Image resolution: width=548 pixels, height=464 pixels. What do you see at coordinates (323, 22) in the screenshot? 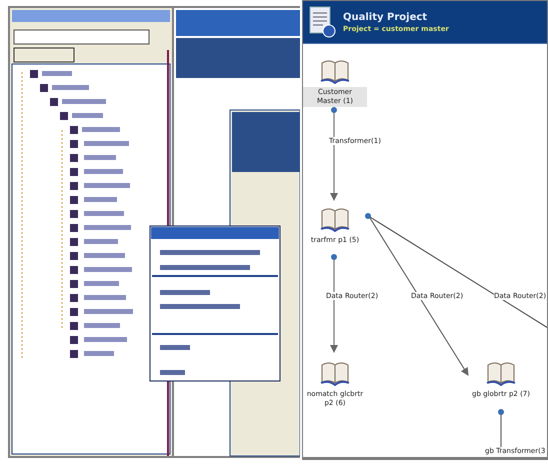
I see `document-icon` at bounding box center [323, 22].